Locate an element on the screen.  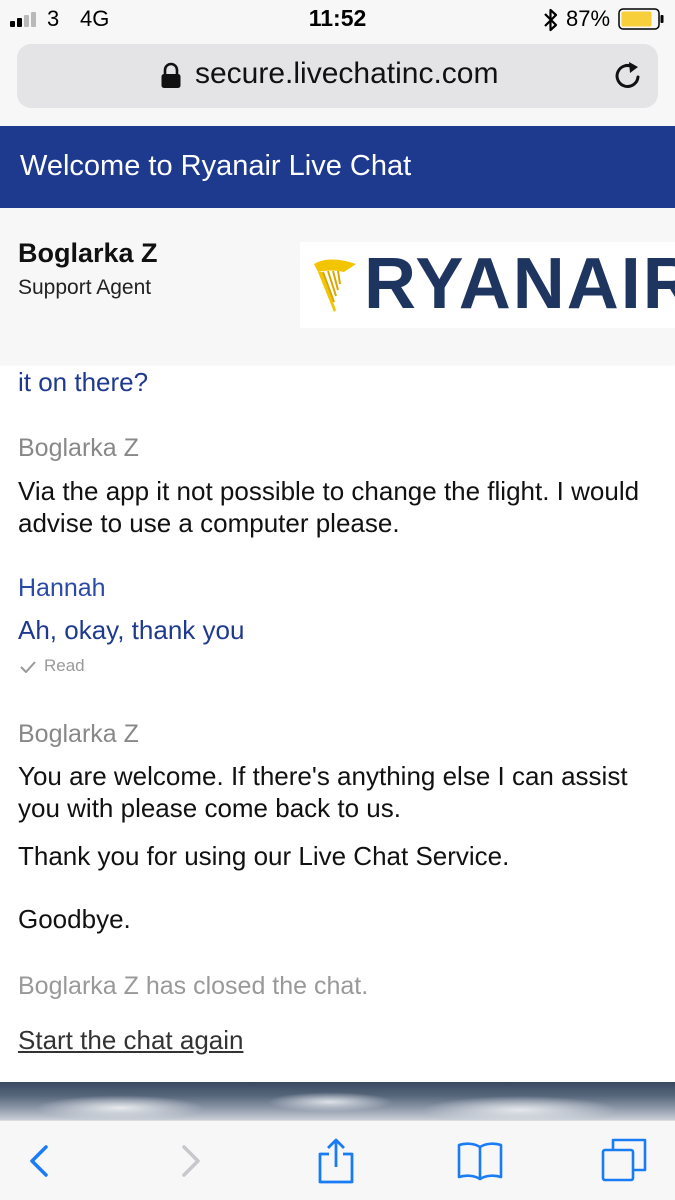
back-arrow-icon is located at coordinates (40, 1161).